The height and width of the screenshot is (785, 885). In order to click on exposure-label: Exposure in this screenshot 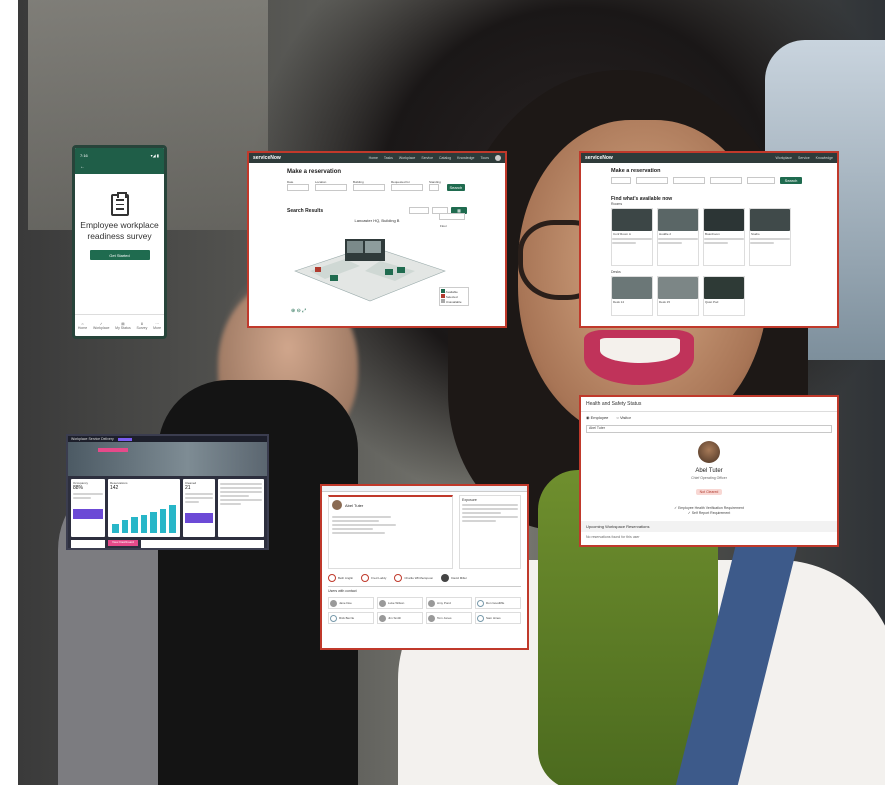, I will do `click(469, 500)`.